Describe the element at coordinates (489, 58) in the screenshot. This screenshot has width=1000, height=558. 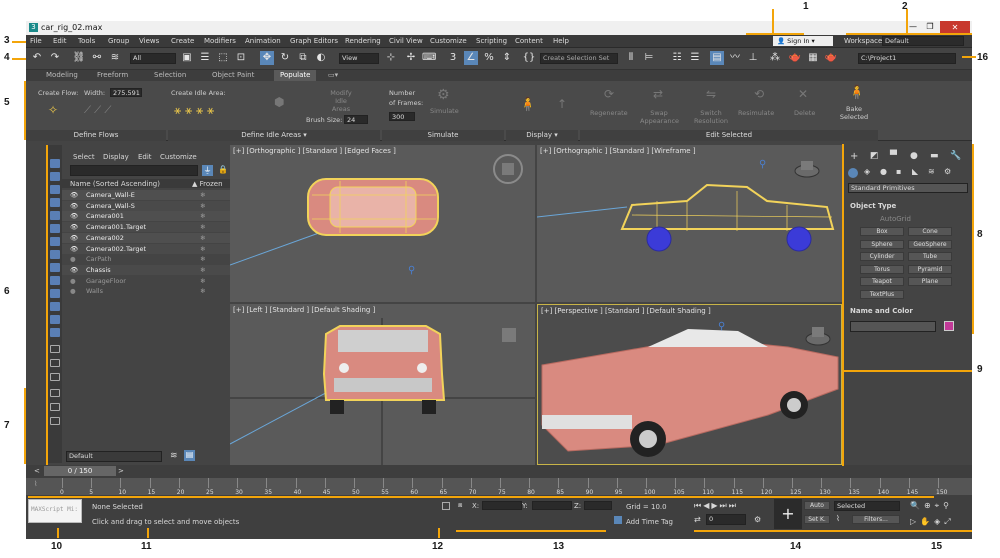
I see `percent-snap-icon: %` at that location.